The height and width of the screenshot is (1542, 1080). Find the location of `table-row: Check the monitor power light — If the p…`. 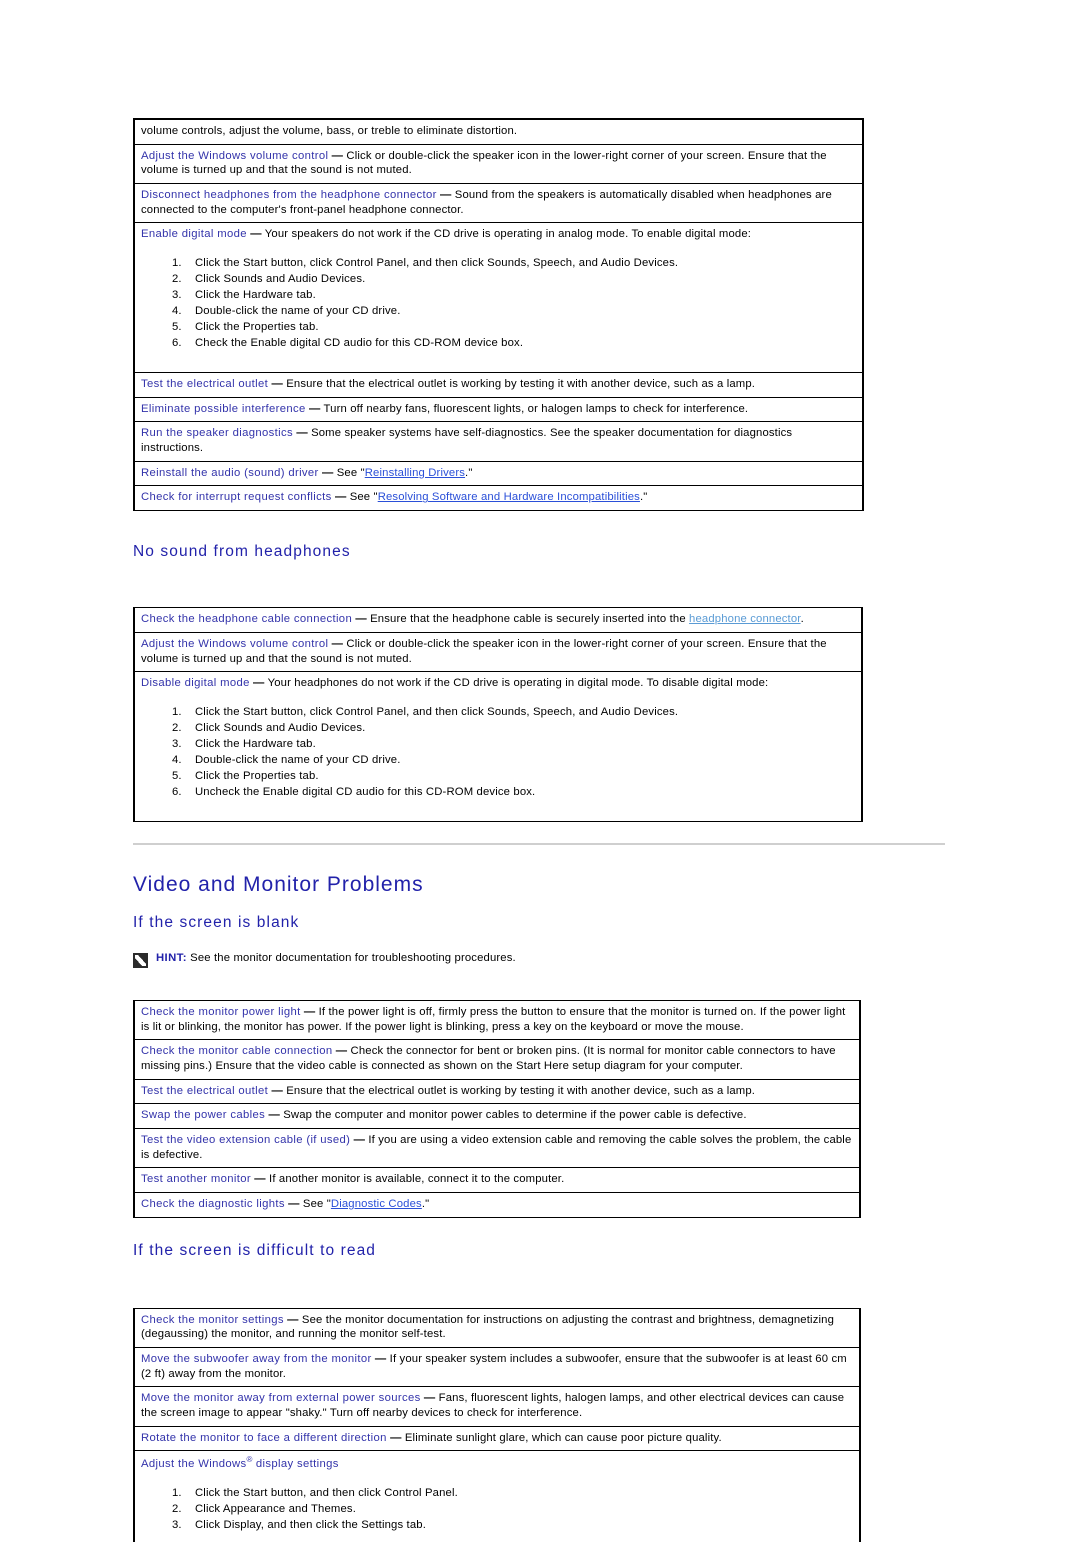

table-row: Check the monitor power light — If the p… is located at coordinates (497, 1020).